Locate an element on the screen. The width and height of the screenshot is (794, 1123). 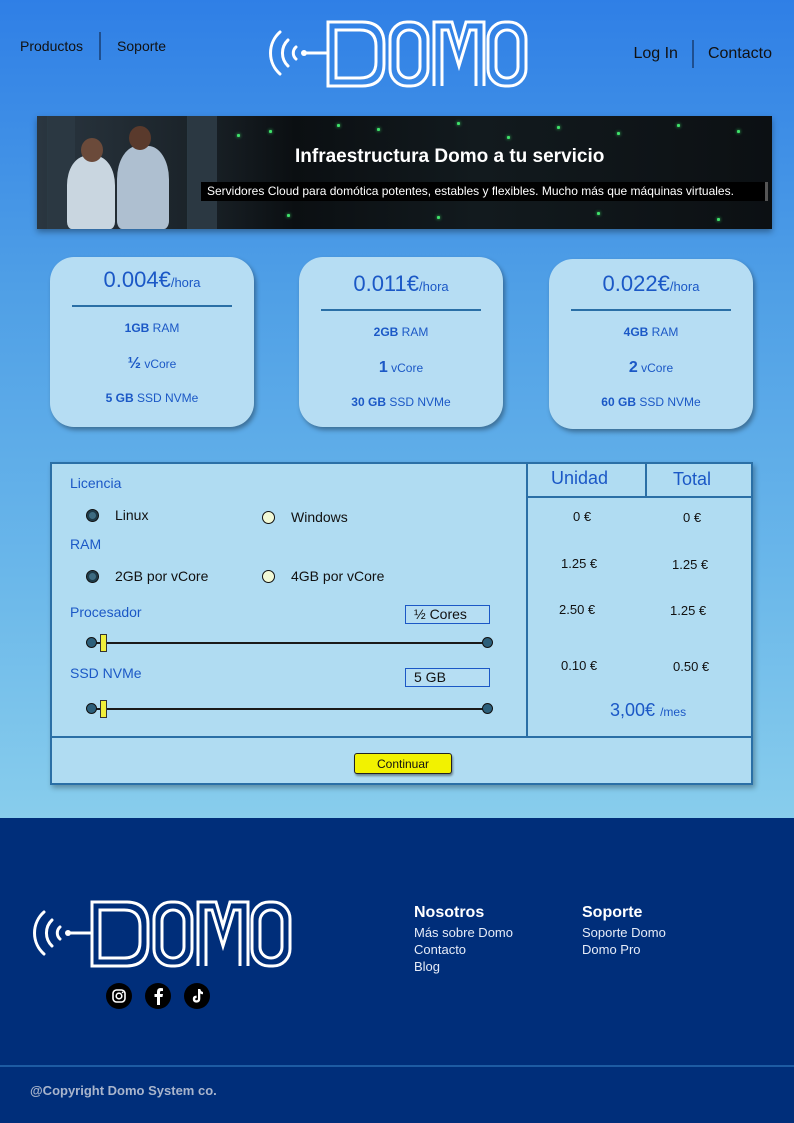
ram-option-2gb: 2GB por vCore is located at coordinates (147, 576).